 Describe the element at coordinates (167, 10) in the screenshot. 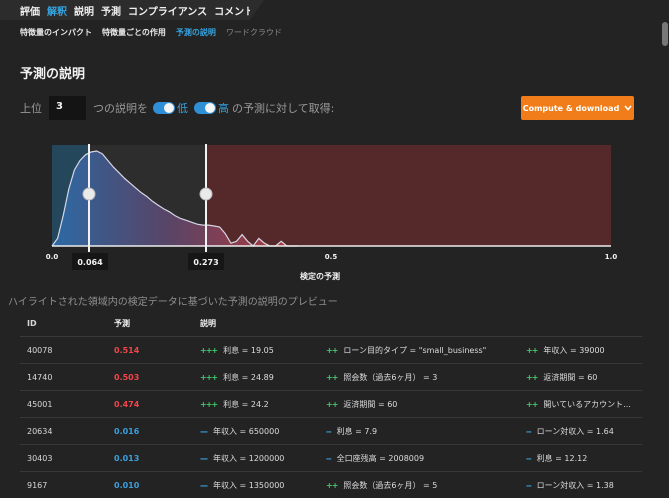

I see `tab-compliance: コンプライアンス` at that location.